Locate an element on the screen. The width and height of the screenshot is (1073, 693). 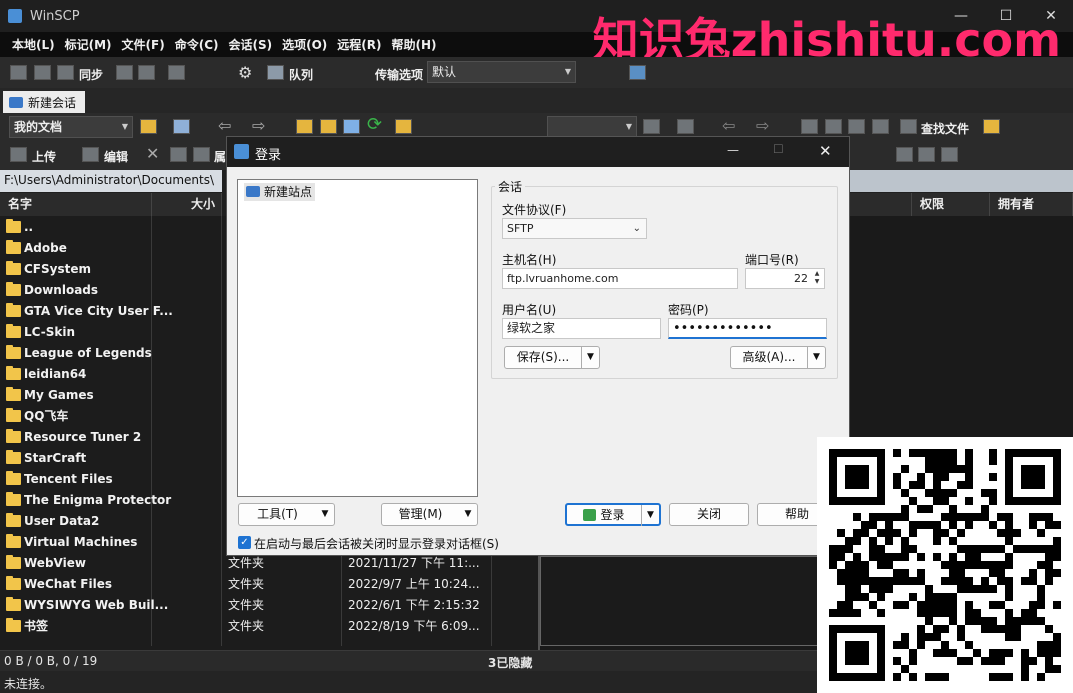
remote-open-icon is located at coordinates (651, 126).